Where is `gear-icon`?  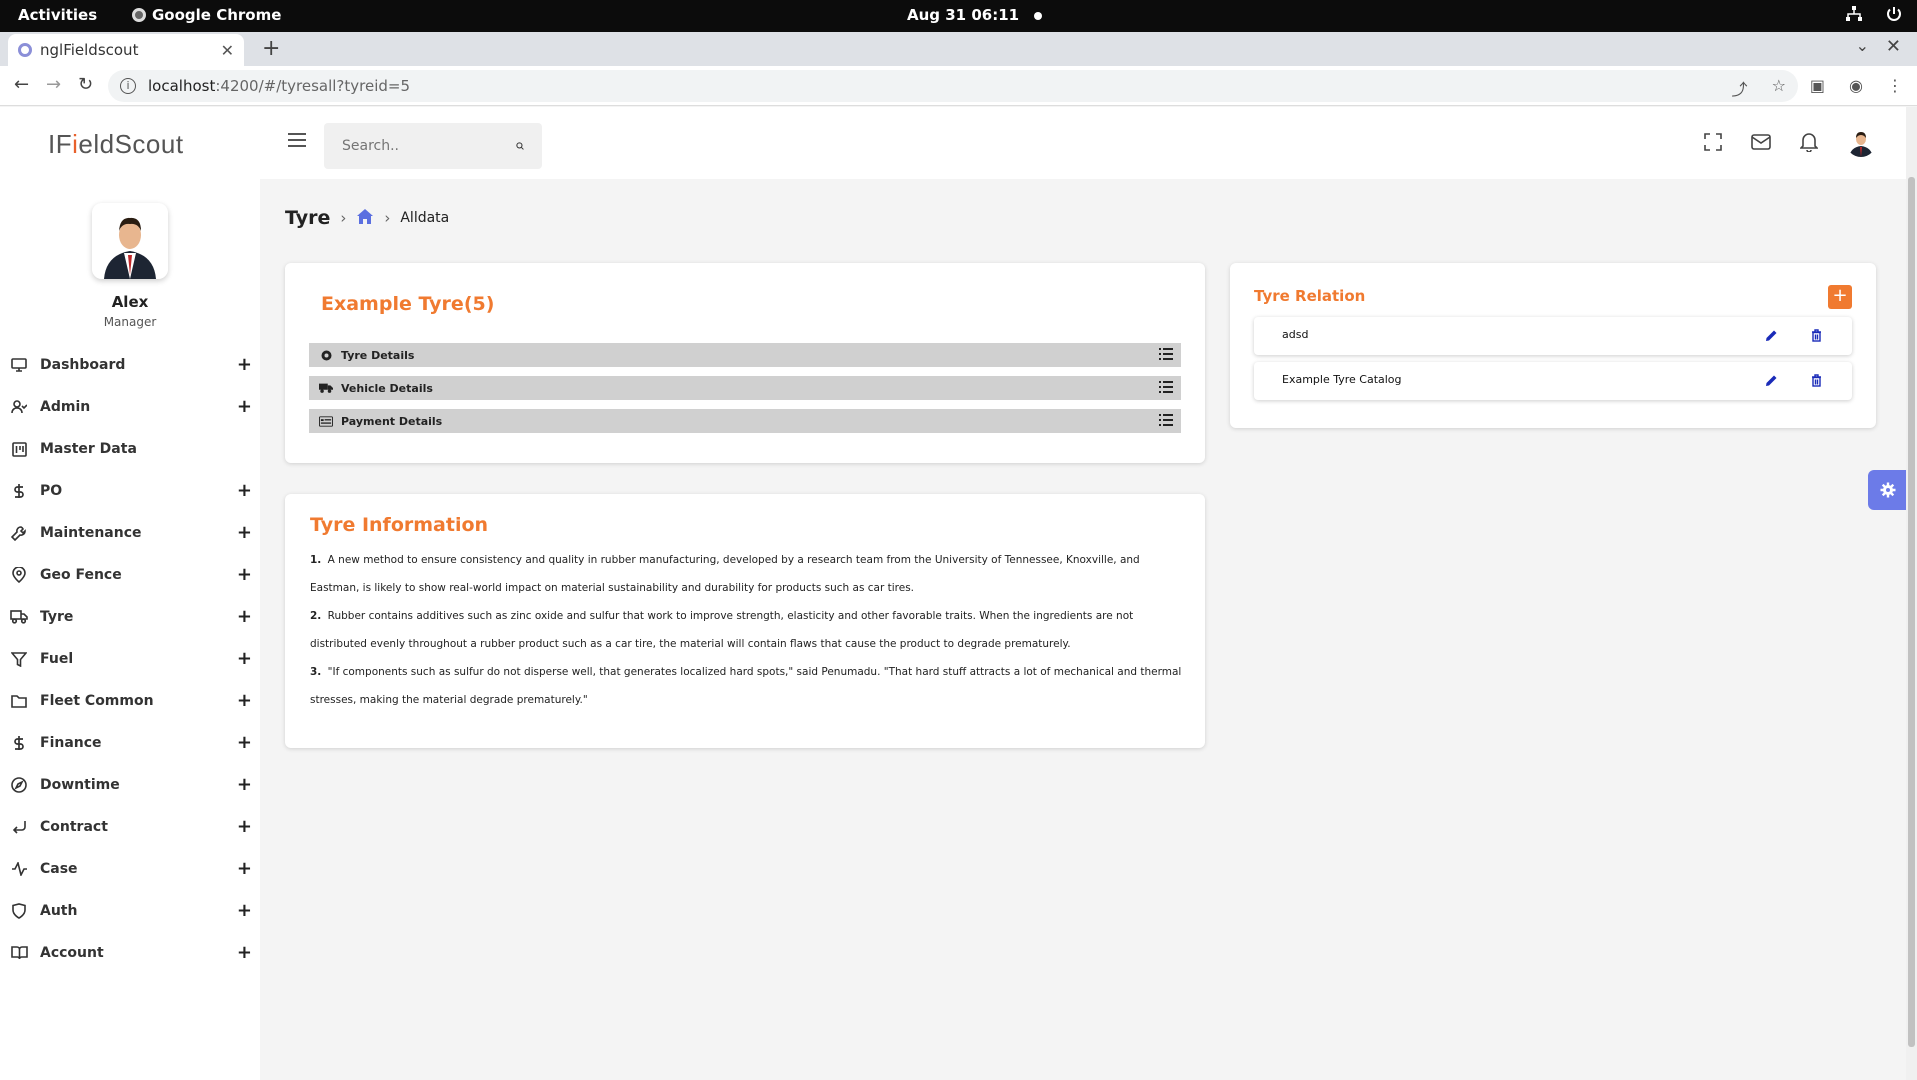 gear-icon is located at coordinates (1888, 490).